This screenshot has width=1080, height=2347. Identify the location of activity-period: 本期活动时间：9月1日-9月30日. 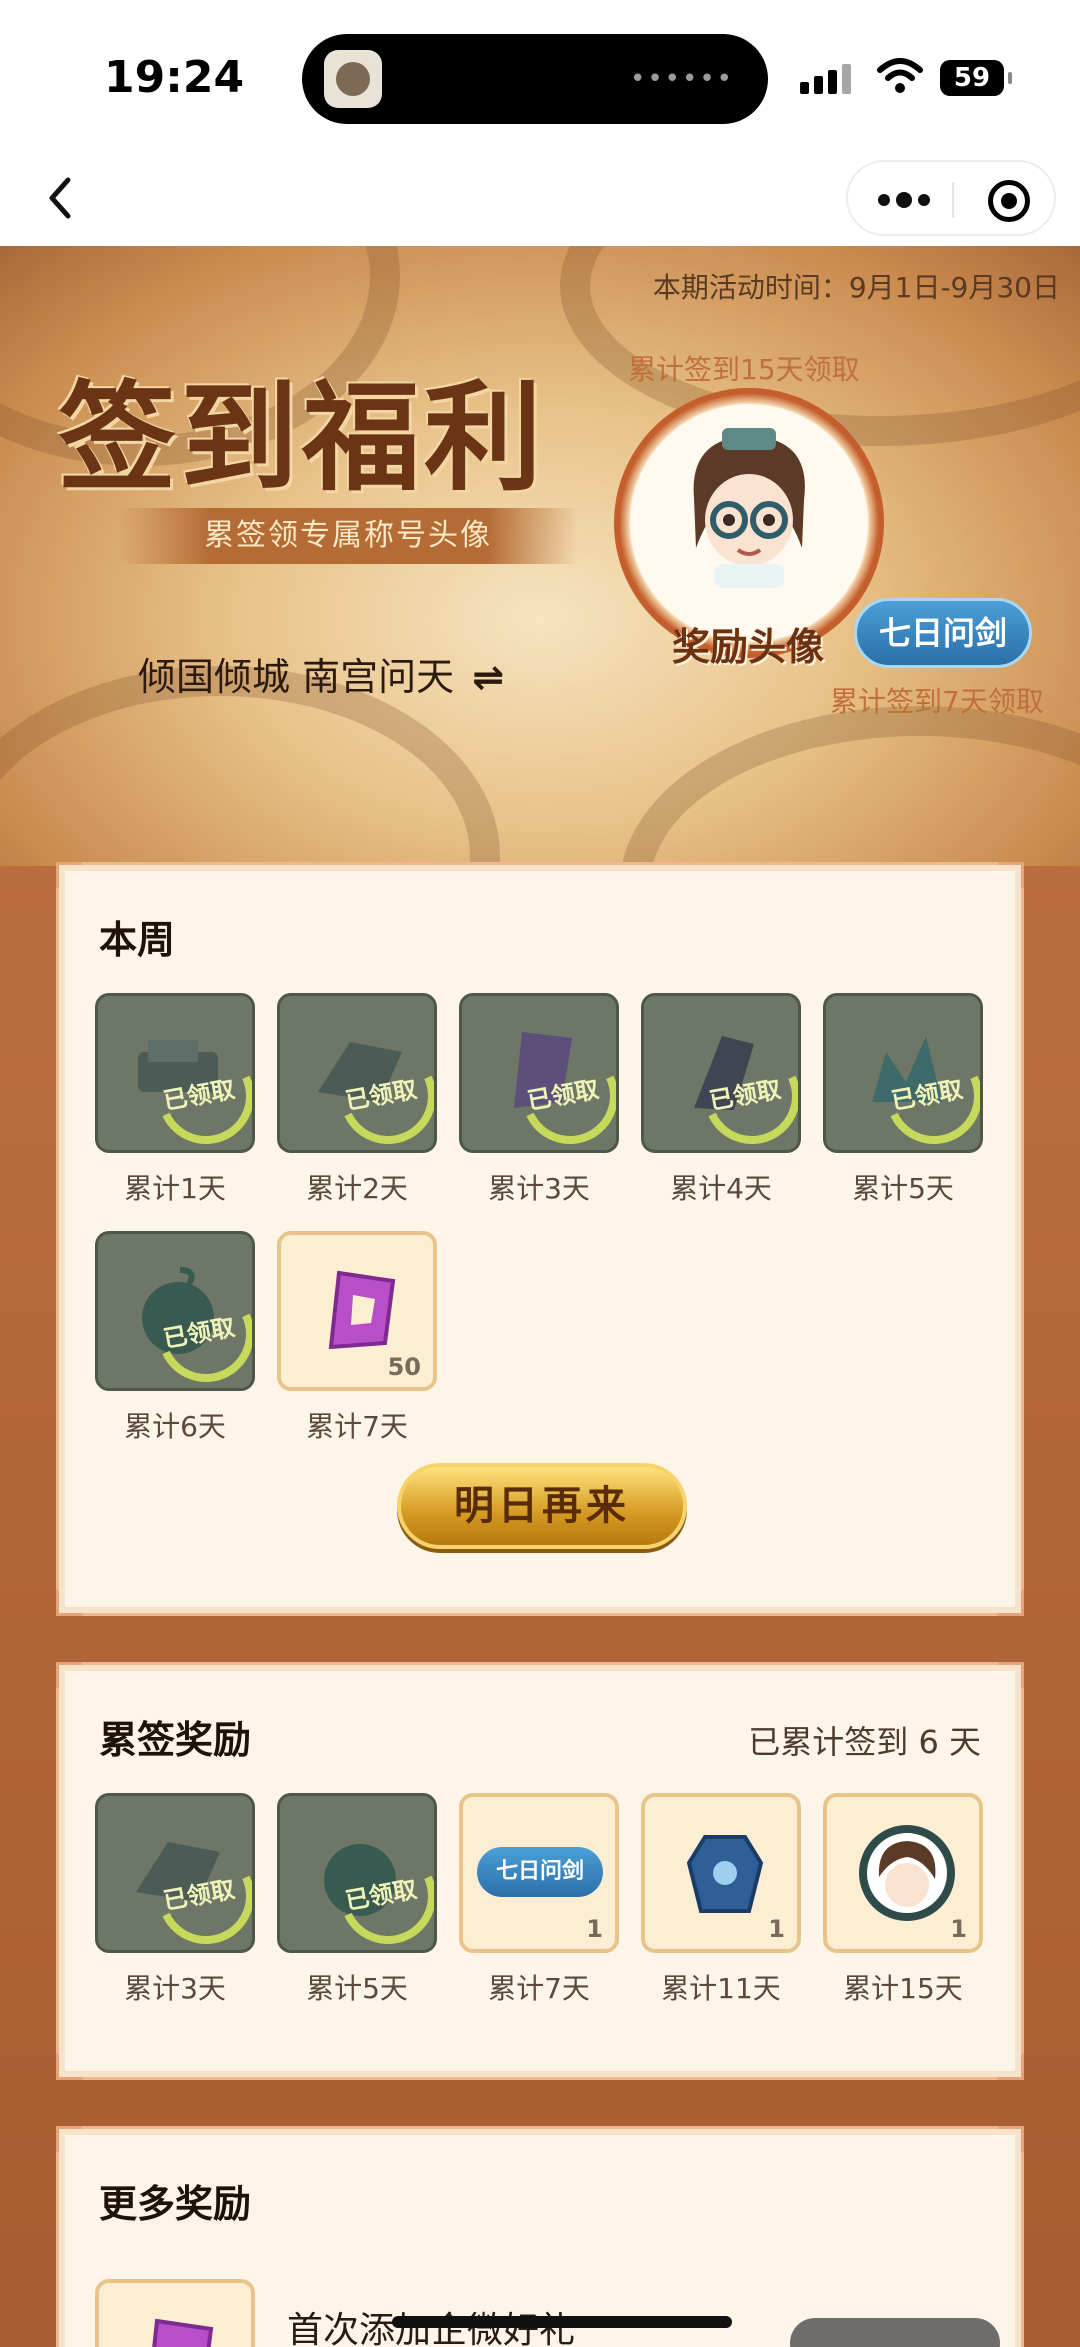
(856, 287).